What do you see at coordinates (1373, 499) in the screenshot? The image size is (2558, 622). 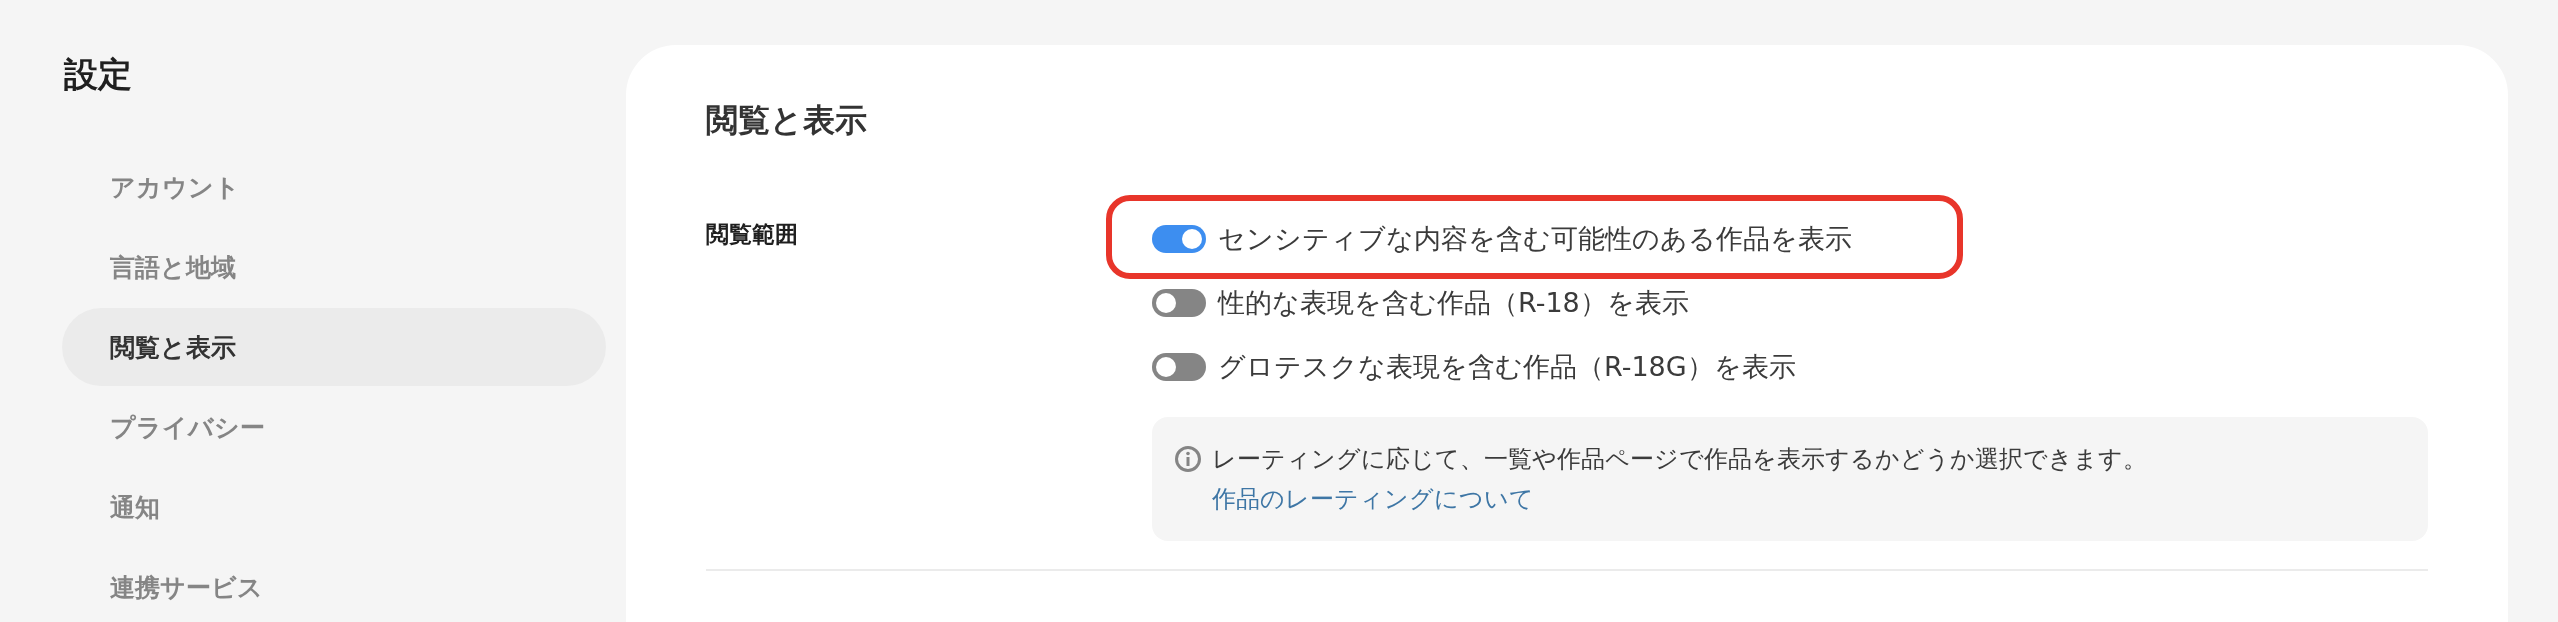 I see `rating-link: 作品のレーティングについて` at bounding box center [1373, 499].